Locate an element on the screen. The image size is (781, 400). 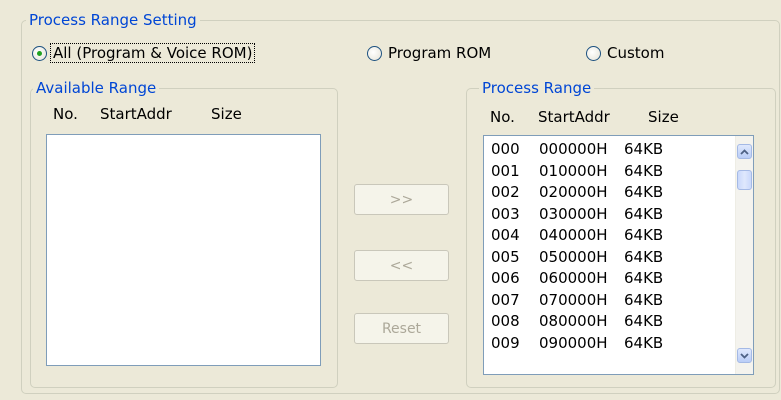
available-range-title: Available Range is located at coordinates (96, 88).